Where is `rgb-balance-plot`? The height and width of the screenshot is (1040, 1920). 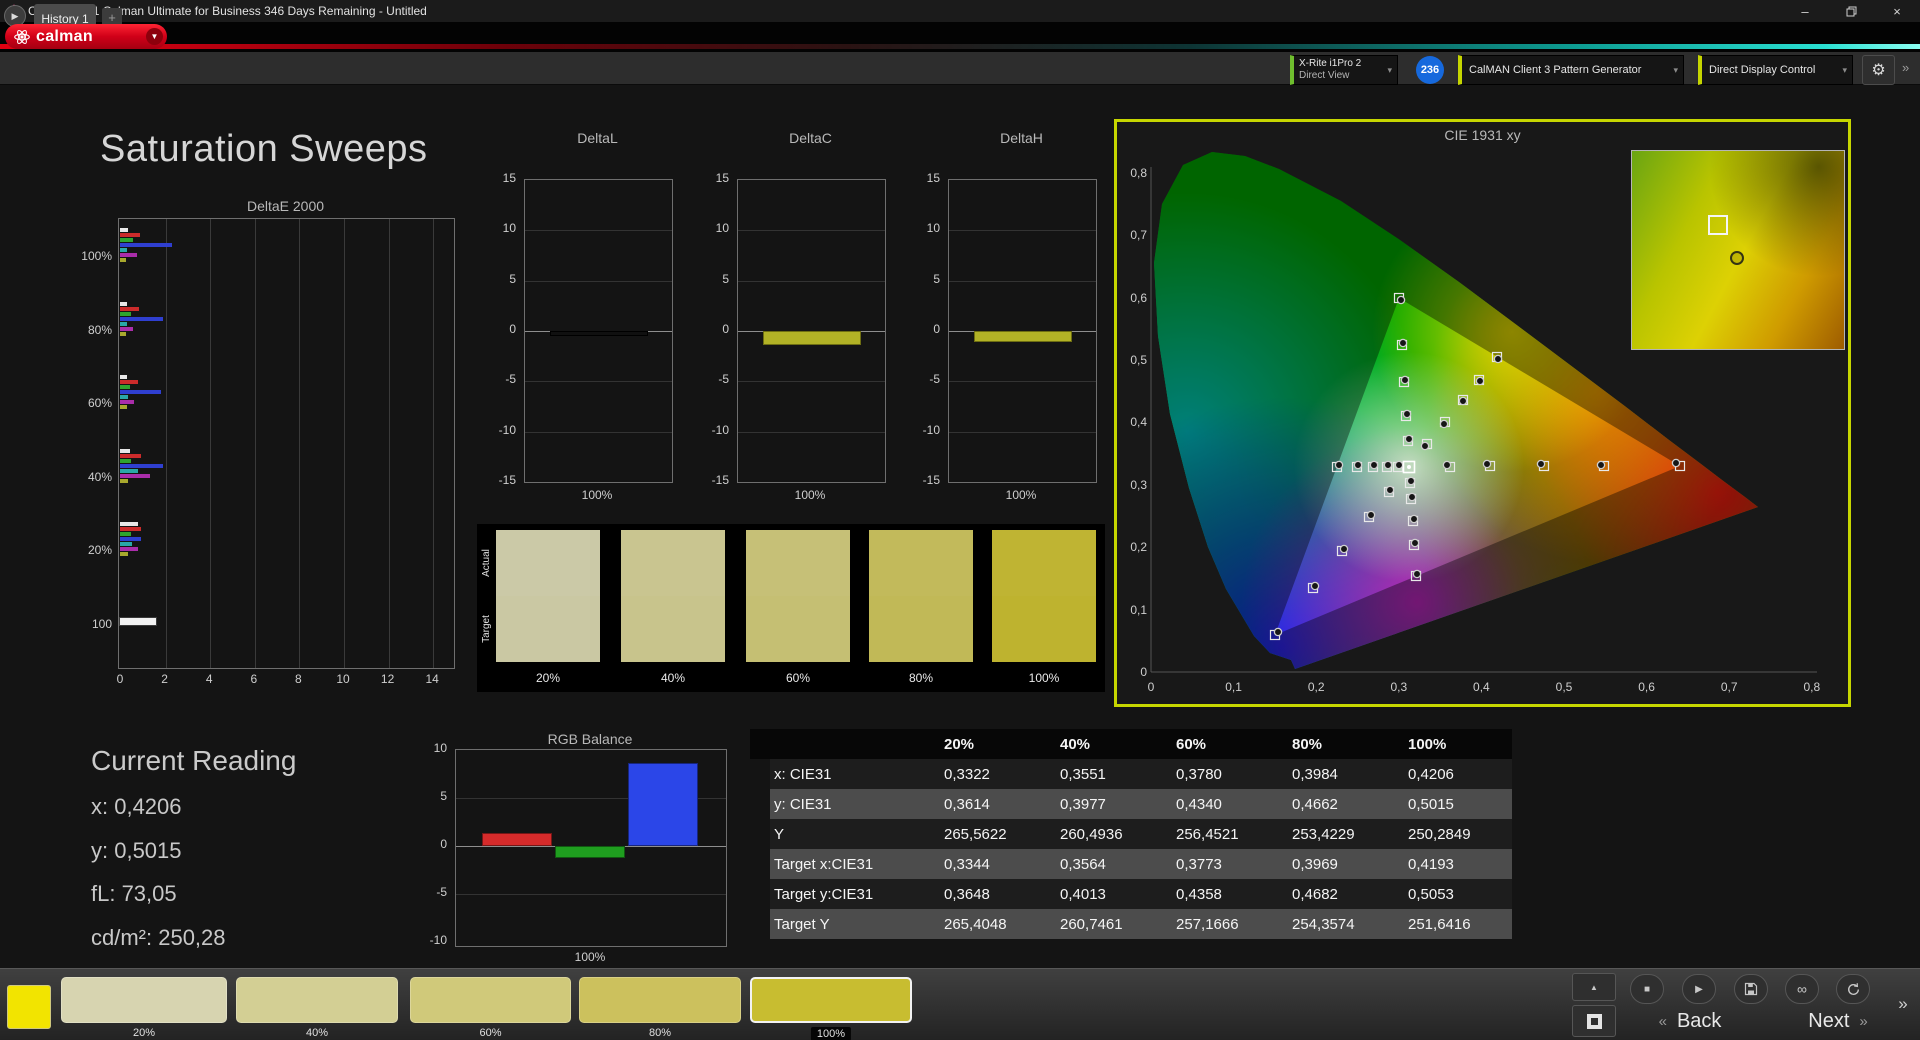 rgb-balance-plot is located at coordinates (591, 848).